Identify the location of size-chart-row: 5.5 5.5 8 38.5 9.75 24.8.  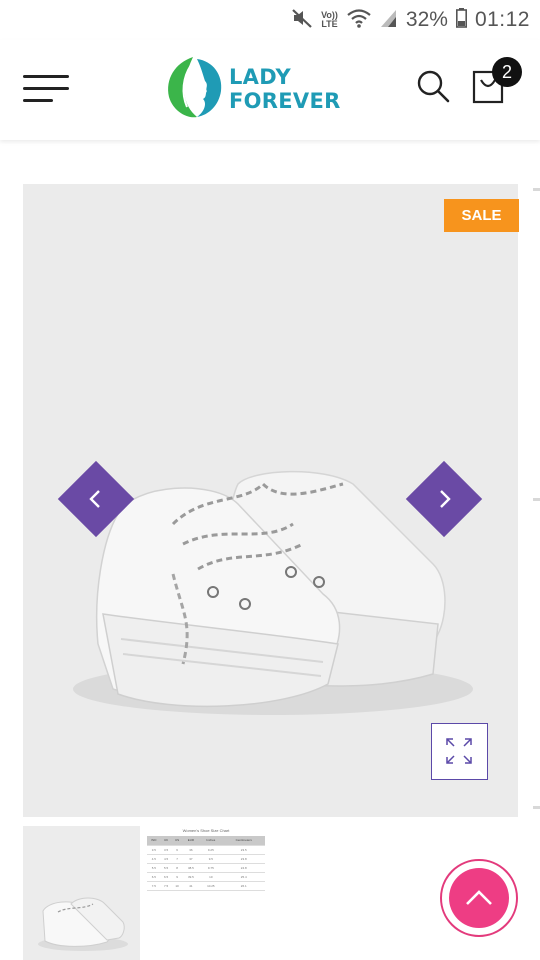
(206, 868).